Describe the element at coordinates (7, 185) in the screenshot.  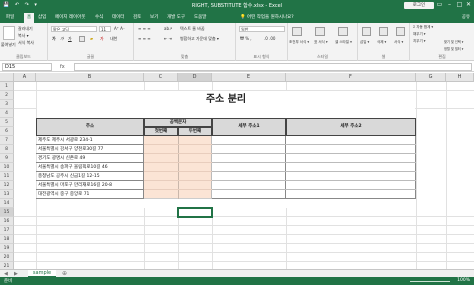
I see `row-header-12: 12` at that location.